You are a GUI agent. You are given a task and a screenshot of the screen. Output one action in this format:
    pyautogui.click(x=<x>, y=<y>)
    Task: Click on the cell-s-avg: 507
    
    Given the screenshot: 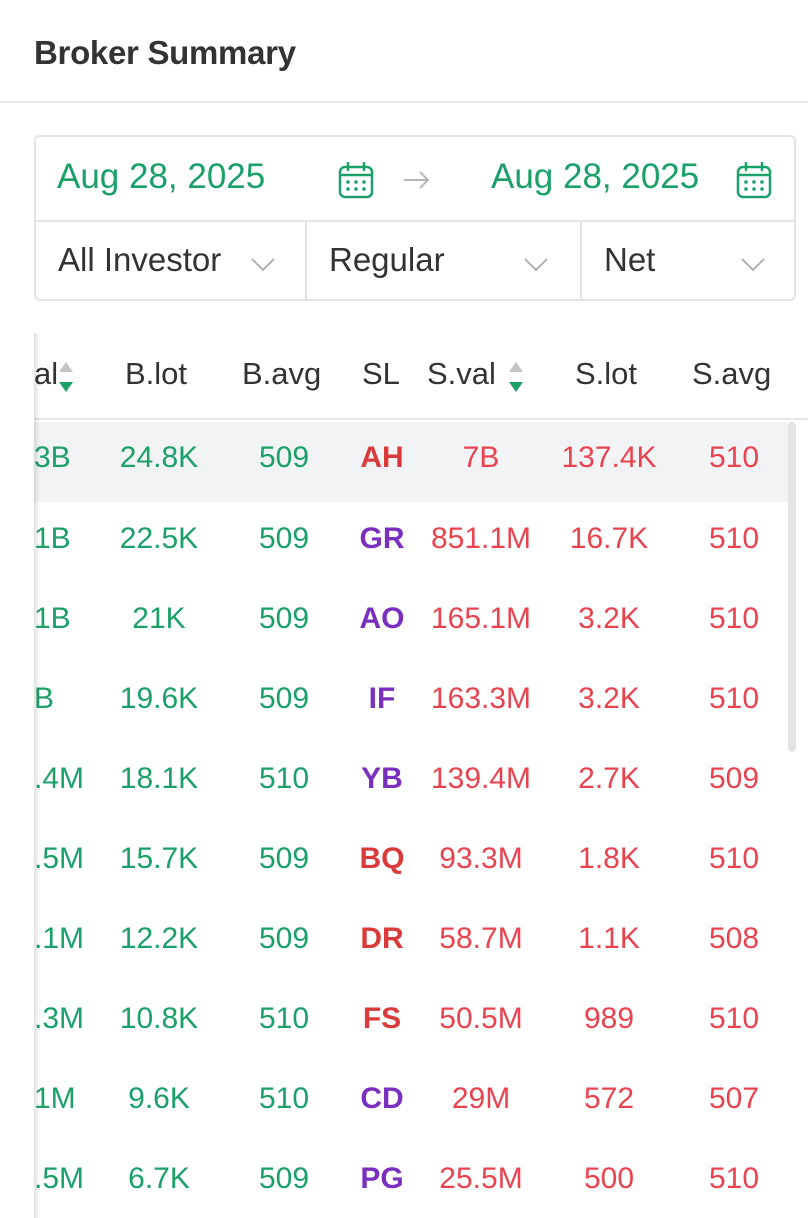 What is the action you would take?
    pyautogui.click(x=734, y=1098)
    